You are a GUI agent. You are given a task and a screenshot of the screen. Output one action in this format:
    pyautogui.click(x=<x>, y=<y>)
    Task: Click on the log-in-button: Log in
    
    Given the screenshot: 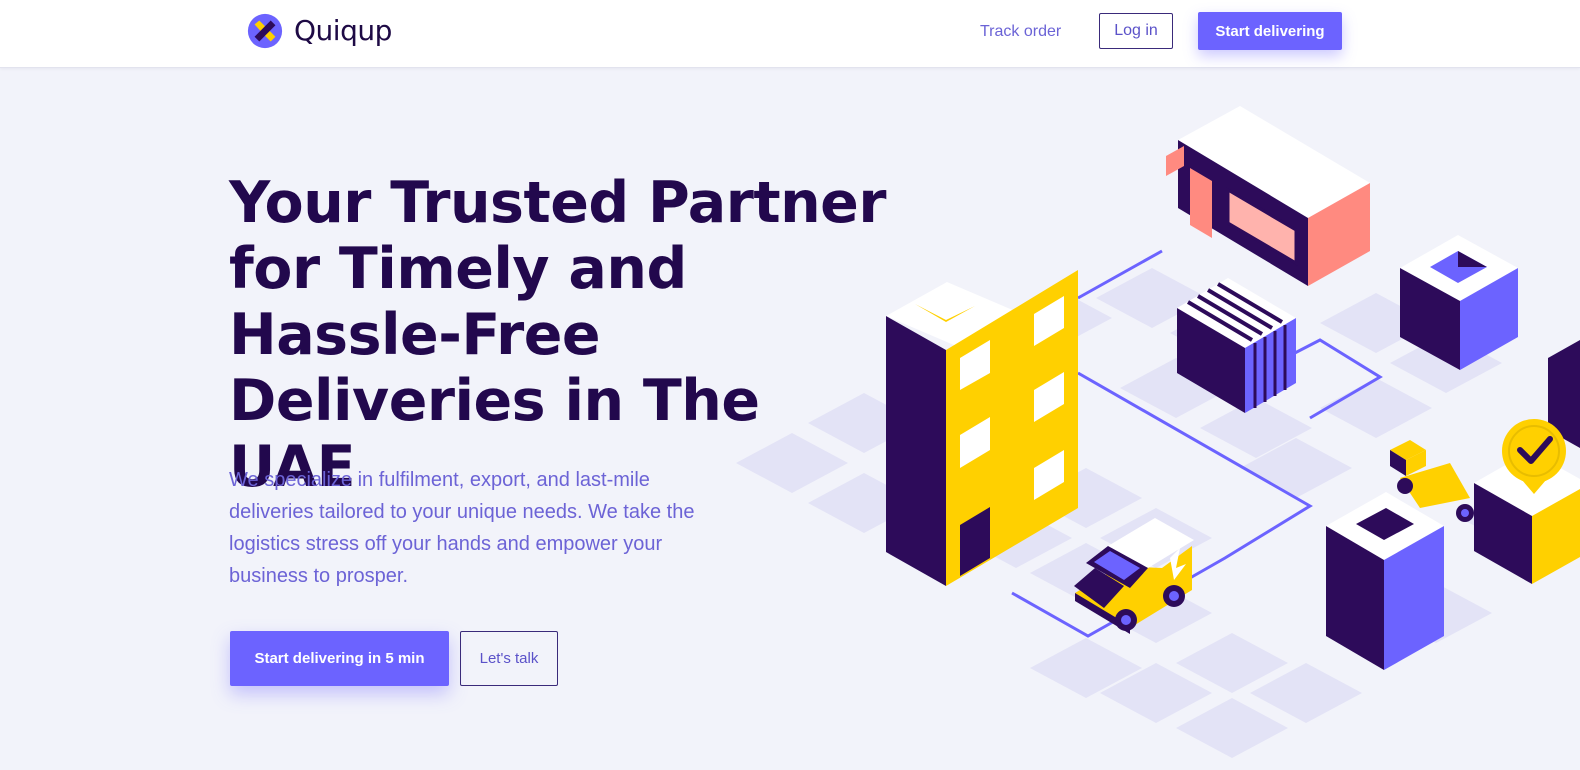 What is the action you would take?
    pyautogui.click(x=1136, y=31)
    